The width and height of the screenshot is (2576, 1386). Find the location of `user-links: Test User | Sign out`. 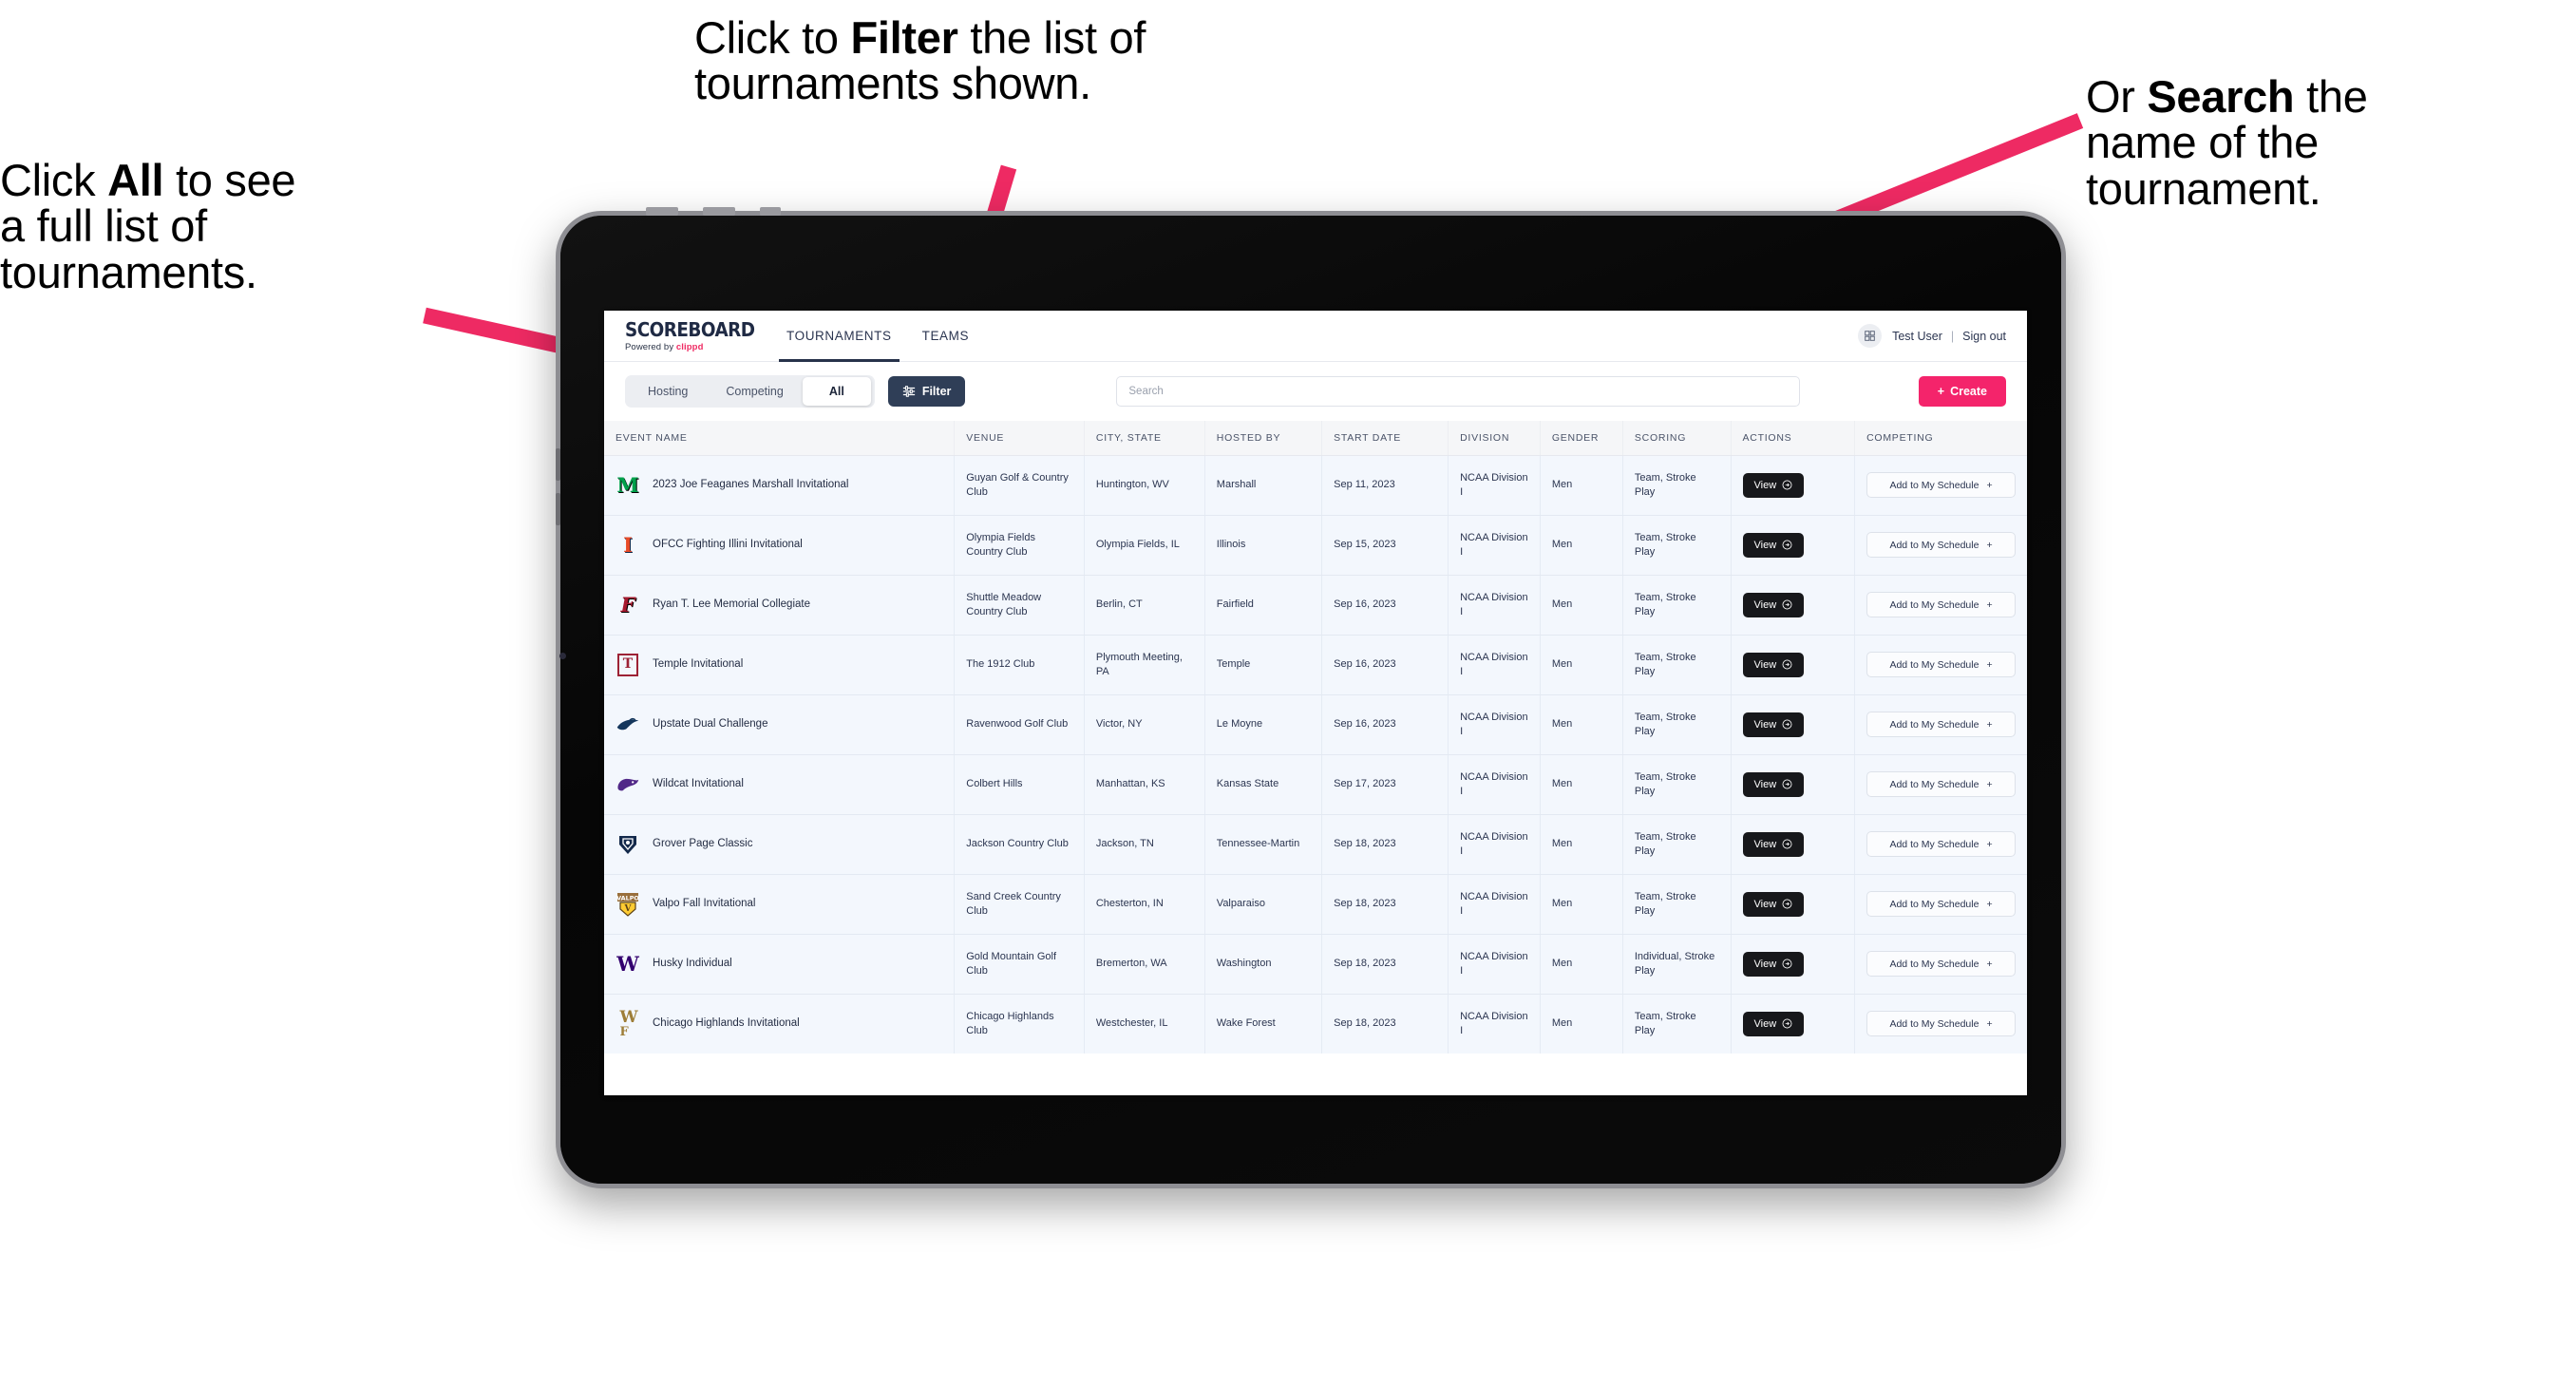

user-links: Test User | Sign out is located at coordinates (1949, 336).